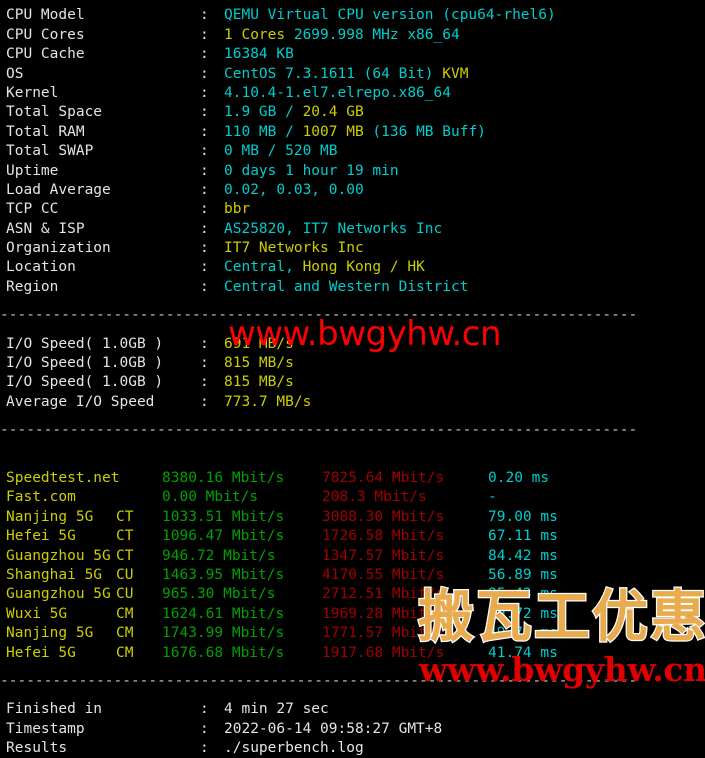 Image resolution: width=705 pixels, height=758 pixels. Describe the element at coordinates (383, 633) in the screenshot. I see `speedtest-download-speed: 1771.57 Mbit/s` at that location.